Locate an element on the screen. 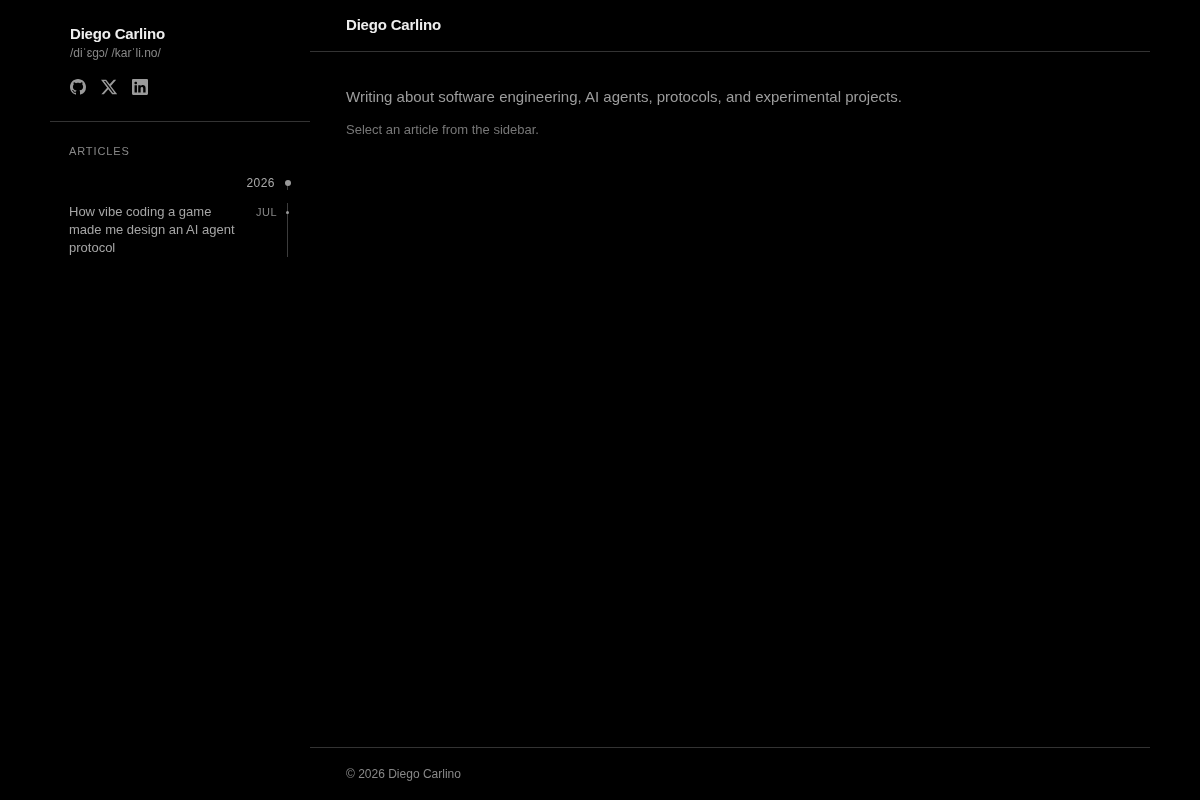 The height and width of the screenshot is (800, 1200). author-name: Diego Carlino is located at coordinates (118, 34).